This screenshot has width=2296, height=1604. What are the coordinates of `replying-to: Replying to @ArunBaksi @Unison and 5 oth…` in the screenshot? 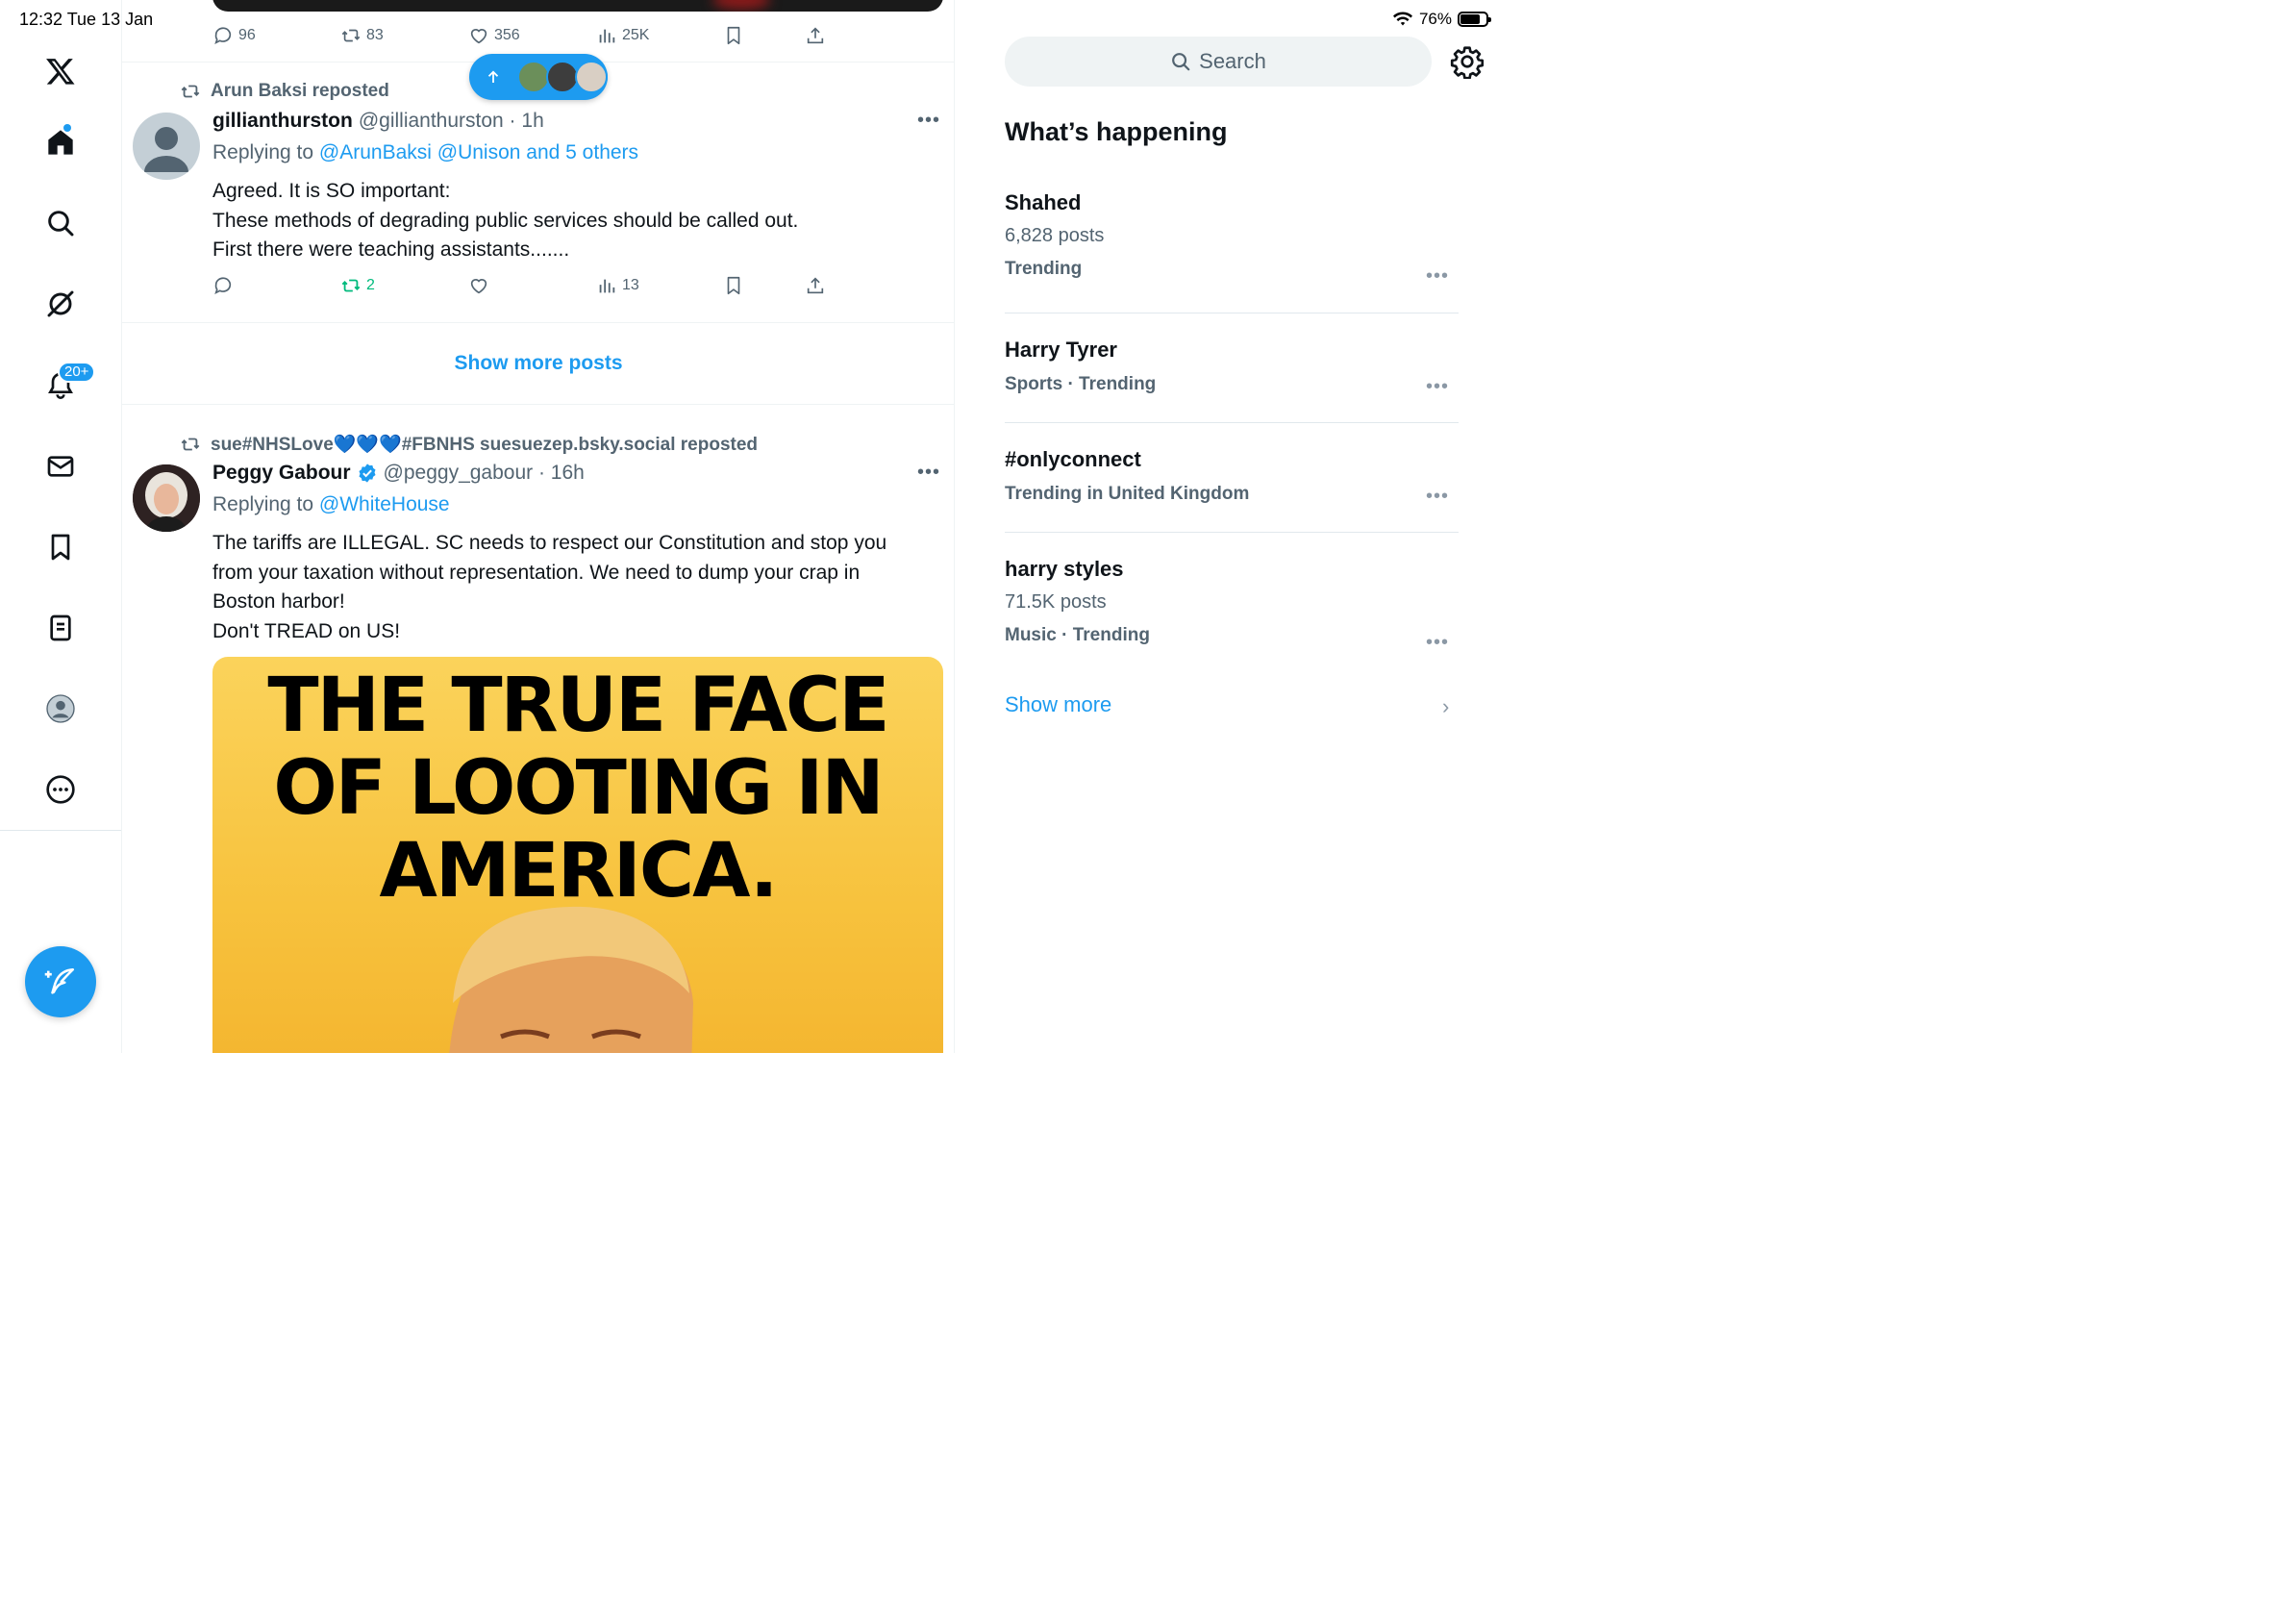 It's located at (425, 152).